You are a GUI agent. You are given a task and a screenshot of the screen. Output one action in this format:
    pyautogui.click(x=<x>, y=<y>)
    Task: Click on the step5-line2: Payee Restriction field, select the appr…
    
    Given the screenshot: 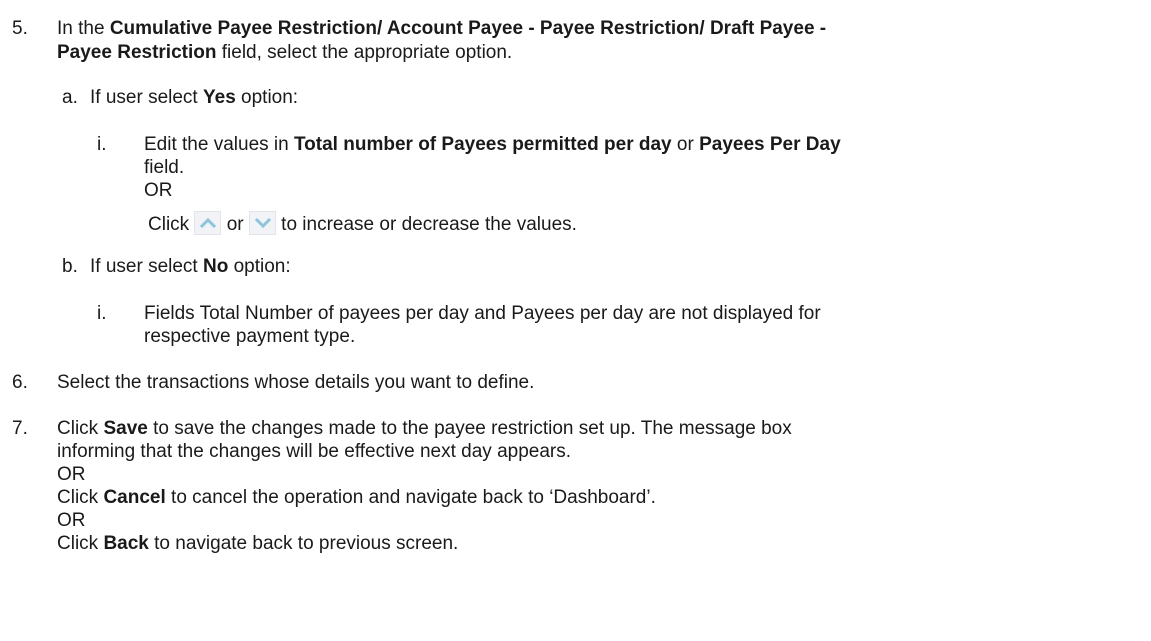 What is the action you would take?
    pyautogui.click(x=284, y=53)
    